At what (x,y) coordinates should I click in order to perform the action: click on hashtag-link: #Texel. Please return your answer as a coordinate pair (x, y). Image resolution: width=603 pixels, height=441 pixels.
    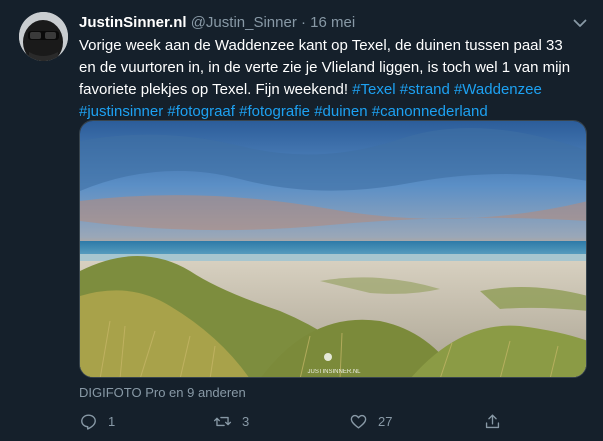
    Looking at the image, I should click on (373, 89).